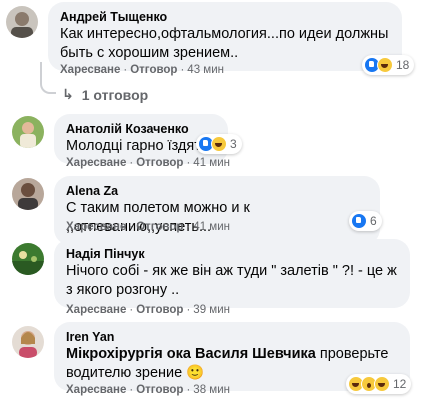 This screenshot has height=403, width=440. I want to click on timestamp: 39 мин, so click(211, 310).